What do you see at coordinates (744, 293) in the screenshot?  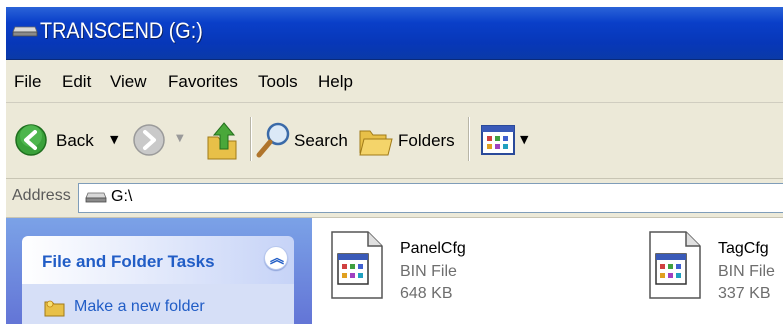 I see `file-size: 337 KB` at bounding box center [744, 293].